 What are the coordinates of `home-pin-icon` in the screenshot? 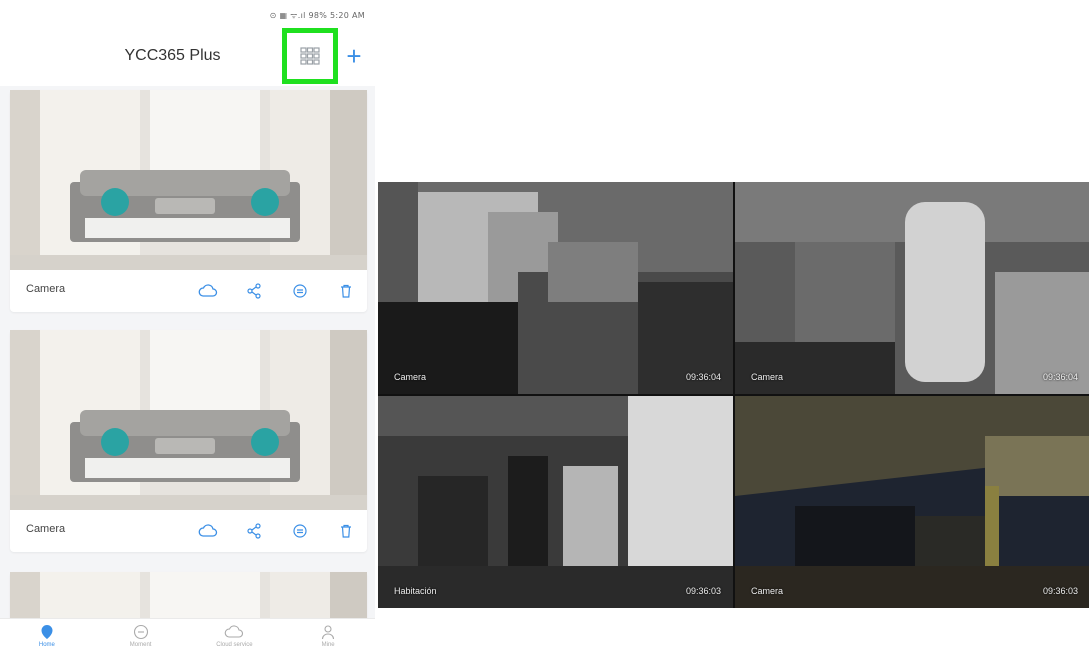 It's located at (47, 632).